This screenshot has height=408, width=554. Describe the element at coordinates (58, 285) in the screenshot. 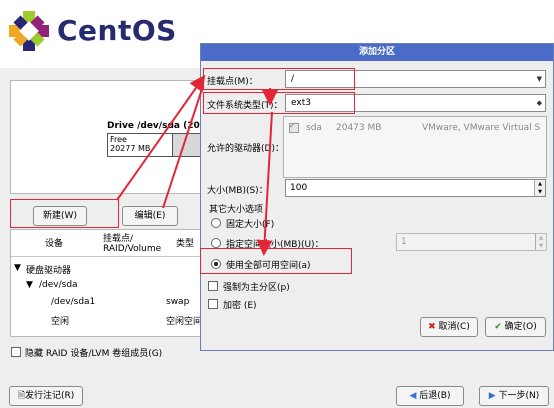

I see `table-row: /dev/sda` at that location.